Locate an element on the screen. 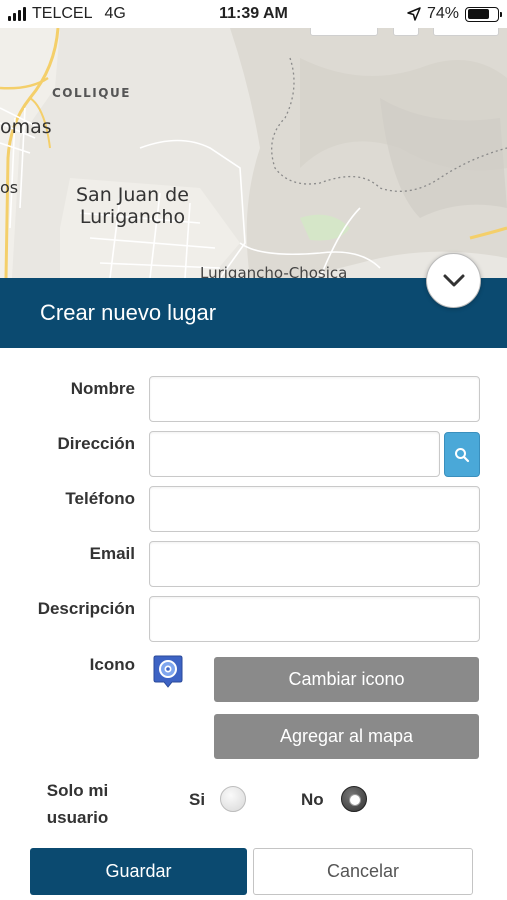 The image size is (507, 900). radio-no is located at coordinates (354, 799).